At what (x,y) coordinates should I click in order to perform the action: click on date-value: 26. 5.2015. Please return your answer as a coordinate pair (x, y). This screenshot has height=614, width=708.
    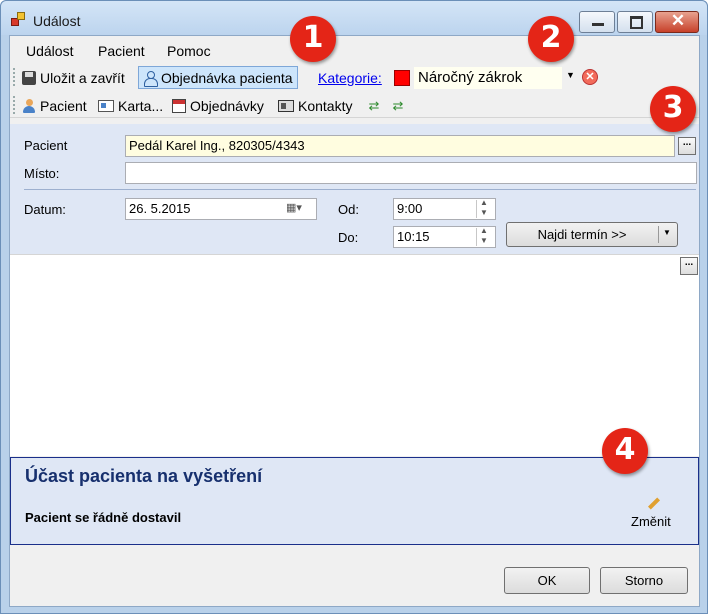
    Looking at the image, I should click on (160, 208).